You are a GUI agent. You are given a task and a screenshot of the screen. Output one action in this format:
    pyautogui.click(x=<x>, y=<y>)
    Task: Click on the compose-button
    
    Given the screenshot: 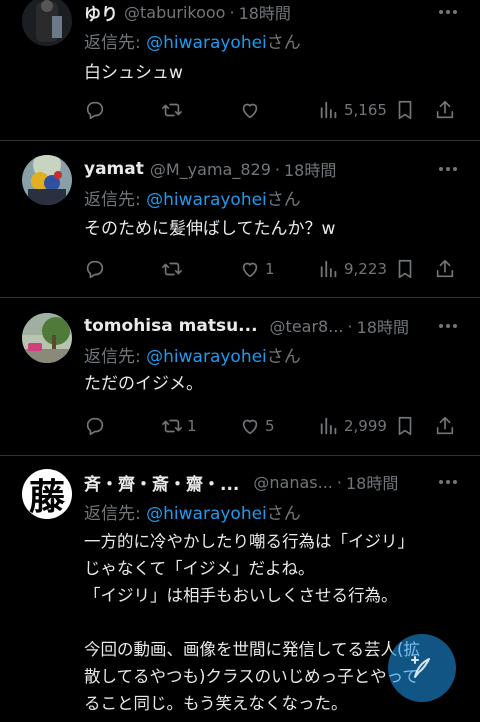 What is the action you would take?
    pyautogui.click(x=422, y=668)
    